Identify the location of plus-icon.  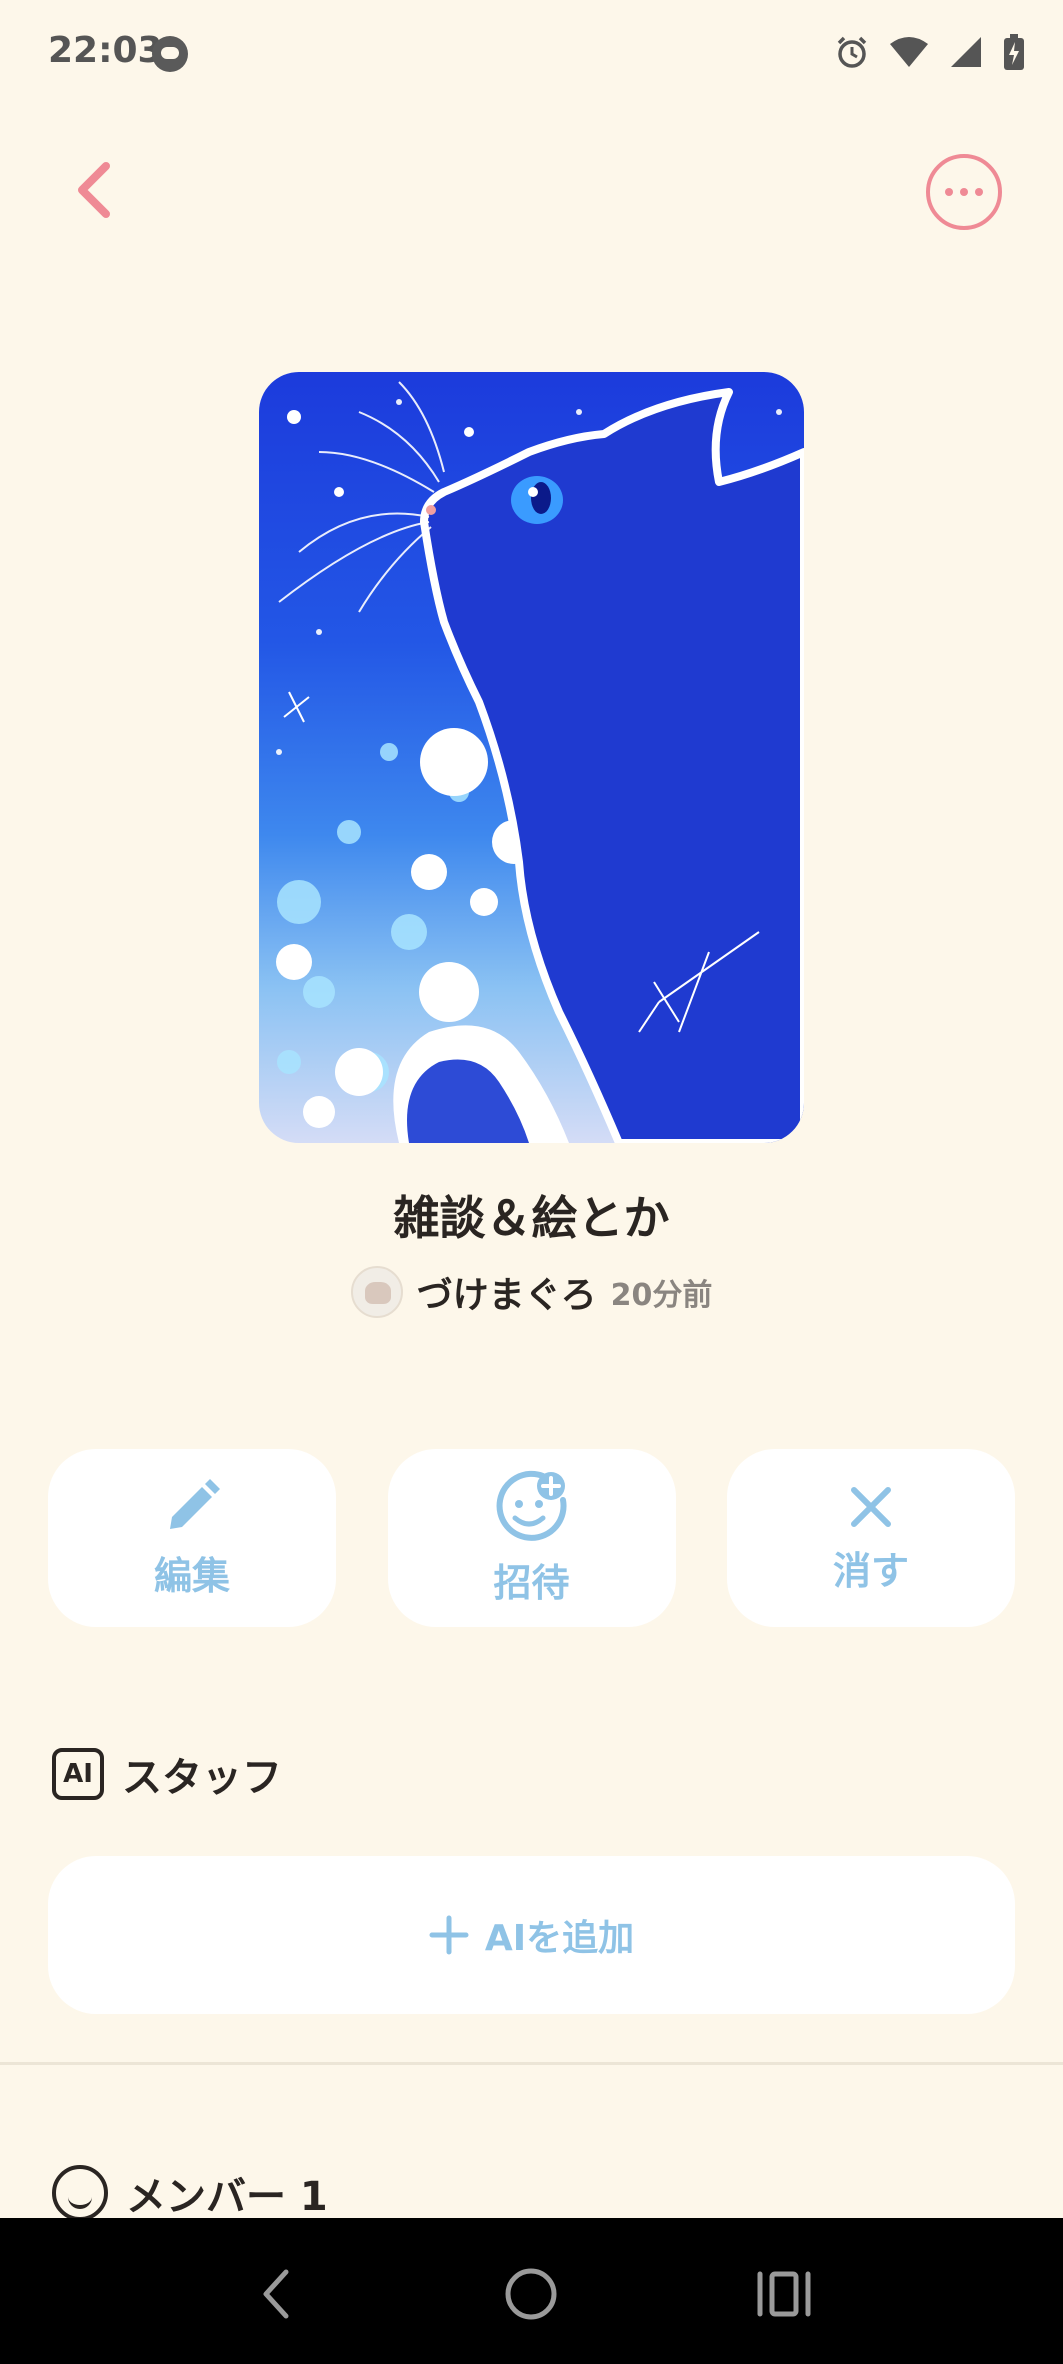
(449, 1935).